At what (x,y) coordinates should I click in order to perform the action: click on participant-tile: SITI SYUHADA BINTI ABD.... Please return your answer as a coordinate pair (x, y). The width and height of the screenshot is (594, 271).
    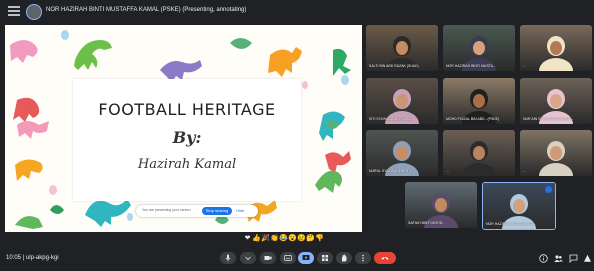
    Looking at the image, I should click on (402, 101).